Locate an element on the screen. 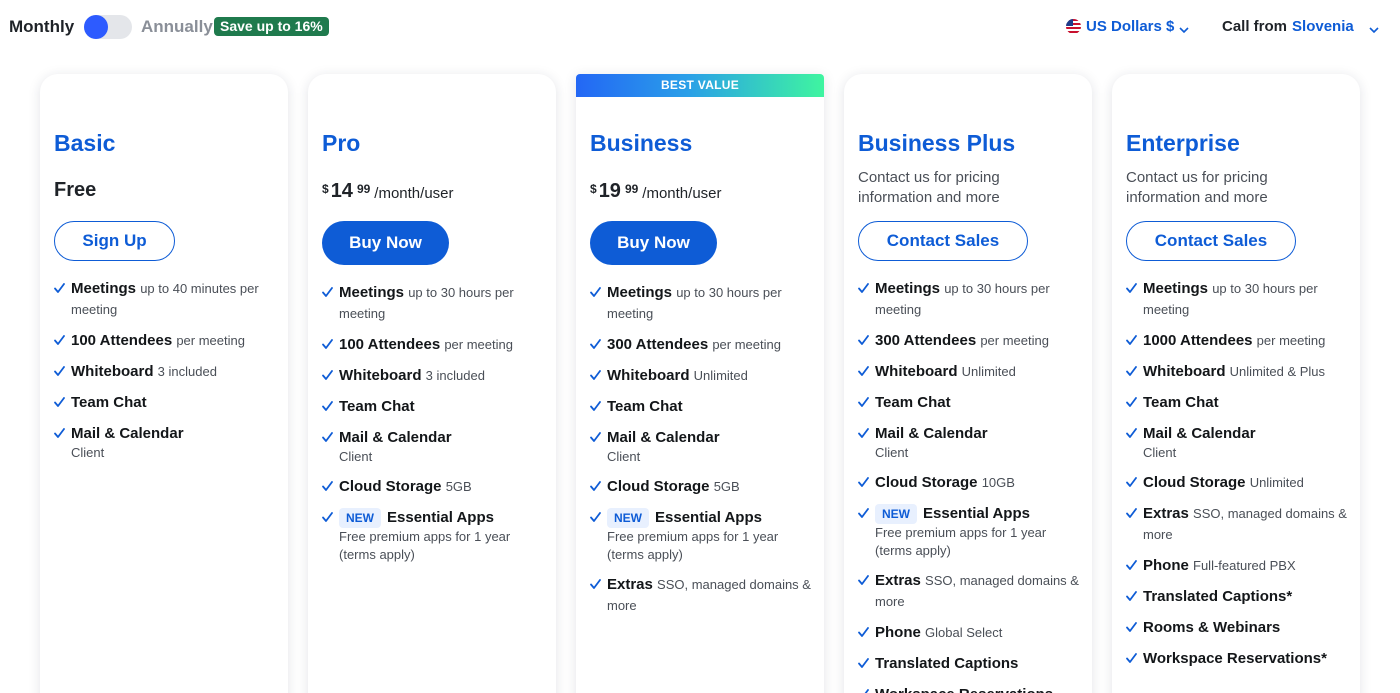 This screenshot has height=693, width=1400. currency-selector: US Dollars $ is located at coordinates (1127, 26).